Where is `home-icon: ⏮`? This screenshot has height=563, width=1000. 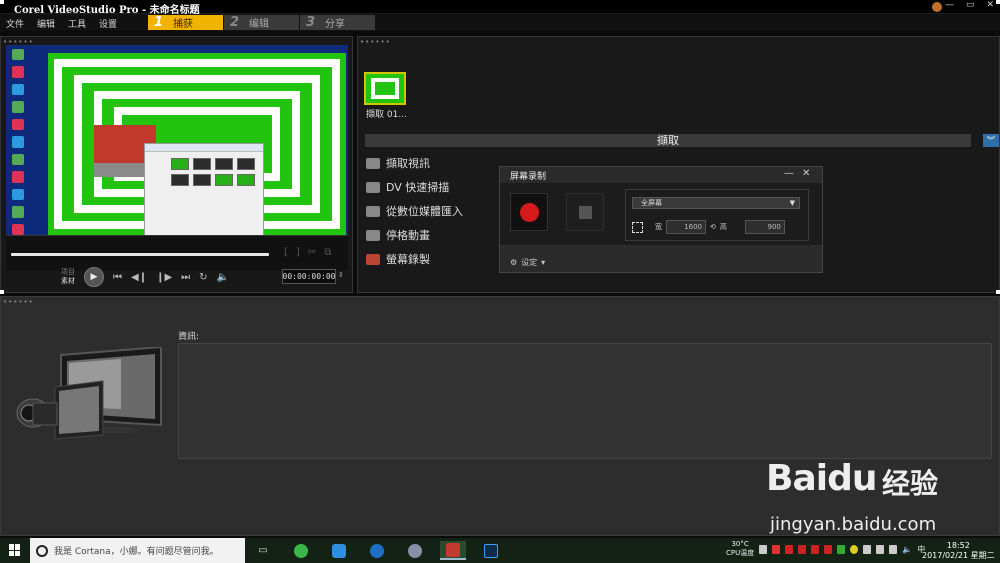 home-icon: ⏮ is located at coordinates (117, 277).